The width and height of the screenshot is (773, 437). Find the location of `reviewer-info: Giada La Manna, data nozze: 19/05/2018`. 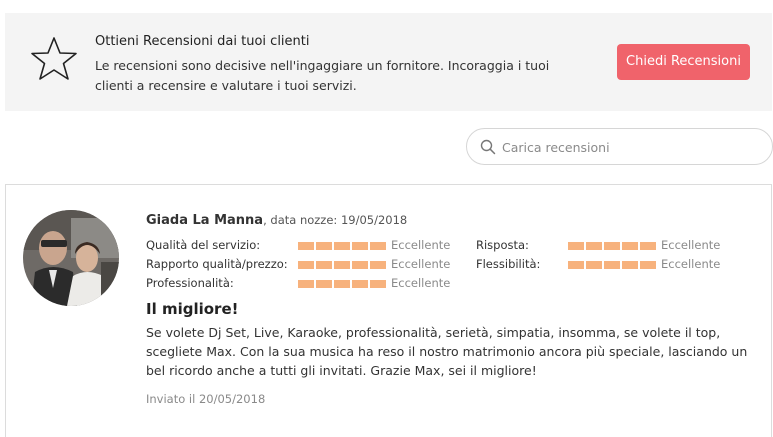

reviewer-info: Giada La Manna, data nozze: 19/05/2018 is located at coordinates (276, 220).